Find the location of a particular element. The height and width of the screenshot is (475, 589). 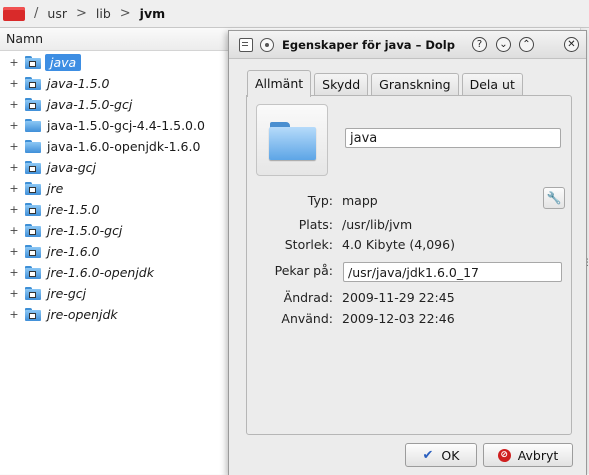

tab-general: Allmänt is located at coordinates (279, 83).